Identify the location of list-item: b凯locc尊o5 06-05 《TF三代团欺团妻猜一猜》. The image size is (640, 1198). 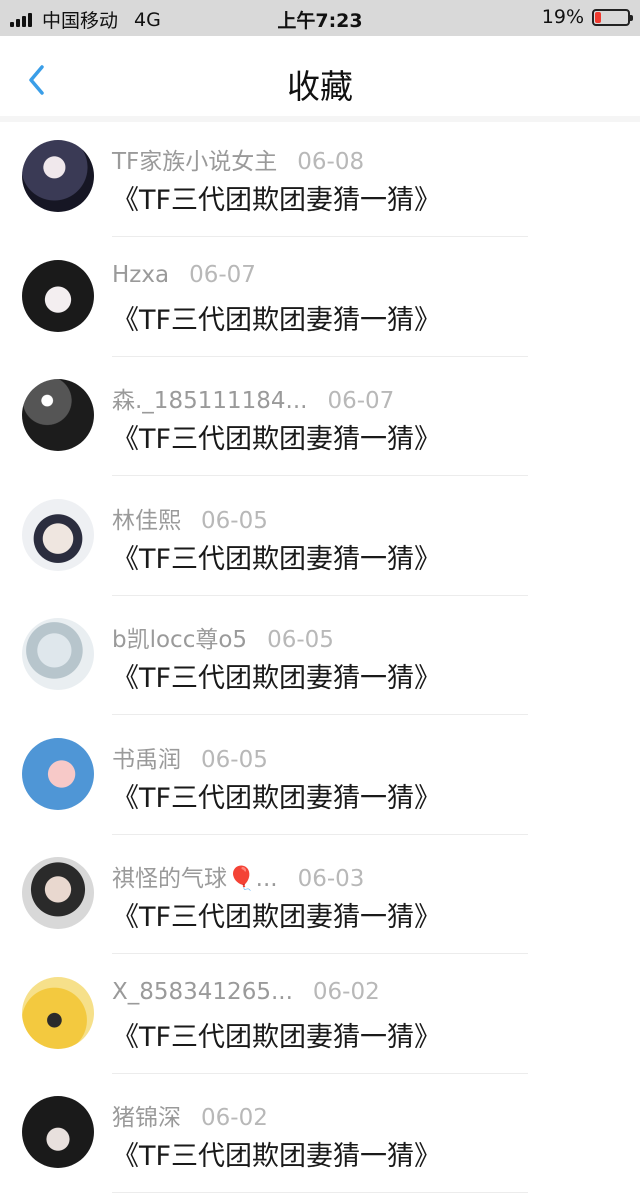
(320, 660).